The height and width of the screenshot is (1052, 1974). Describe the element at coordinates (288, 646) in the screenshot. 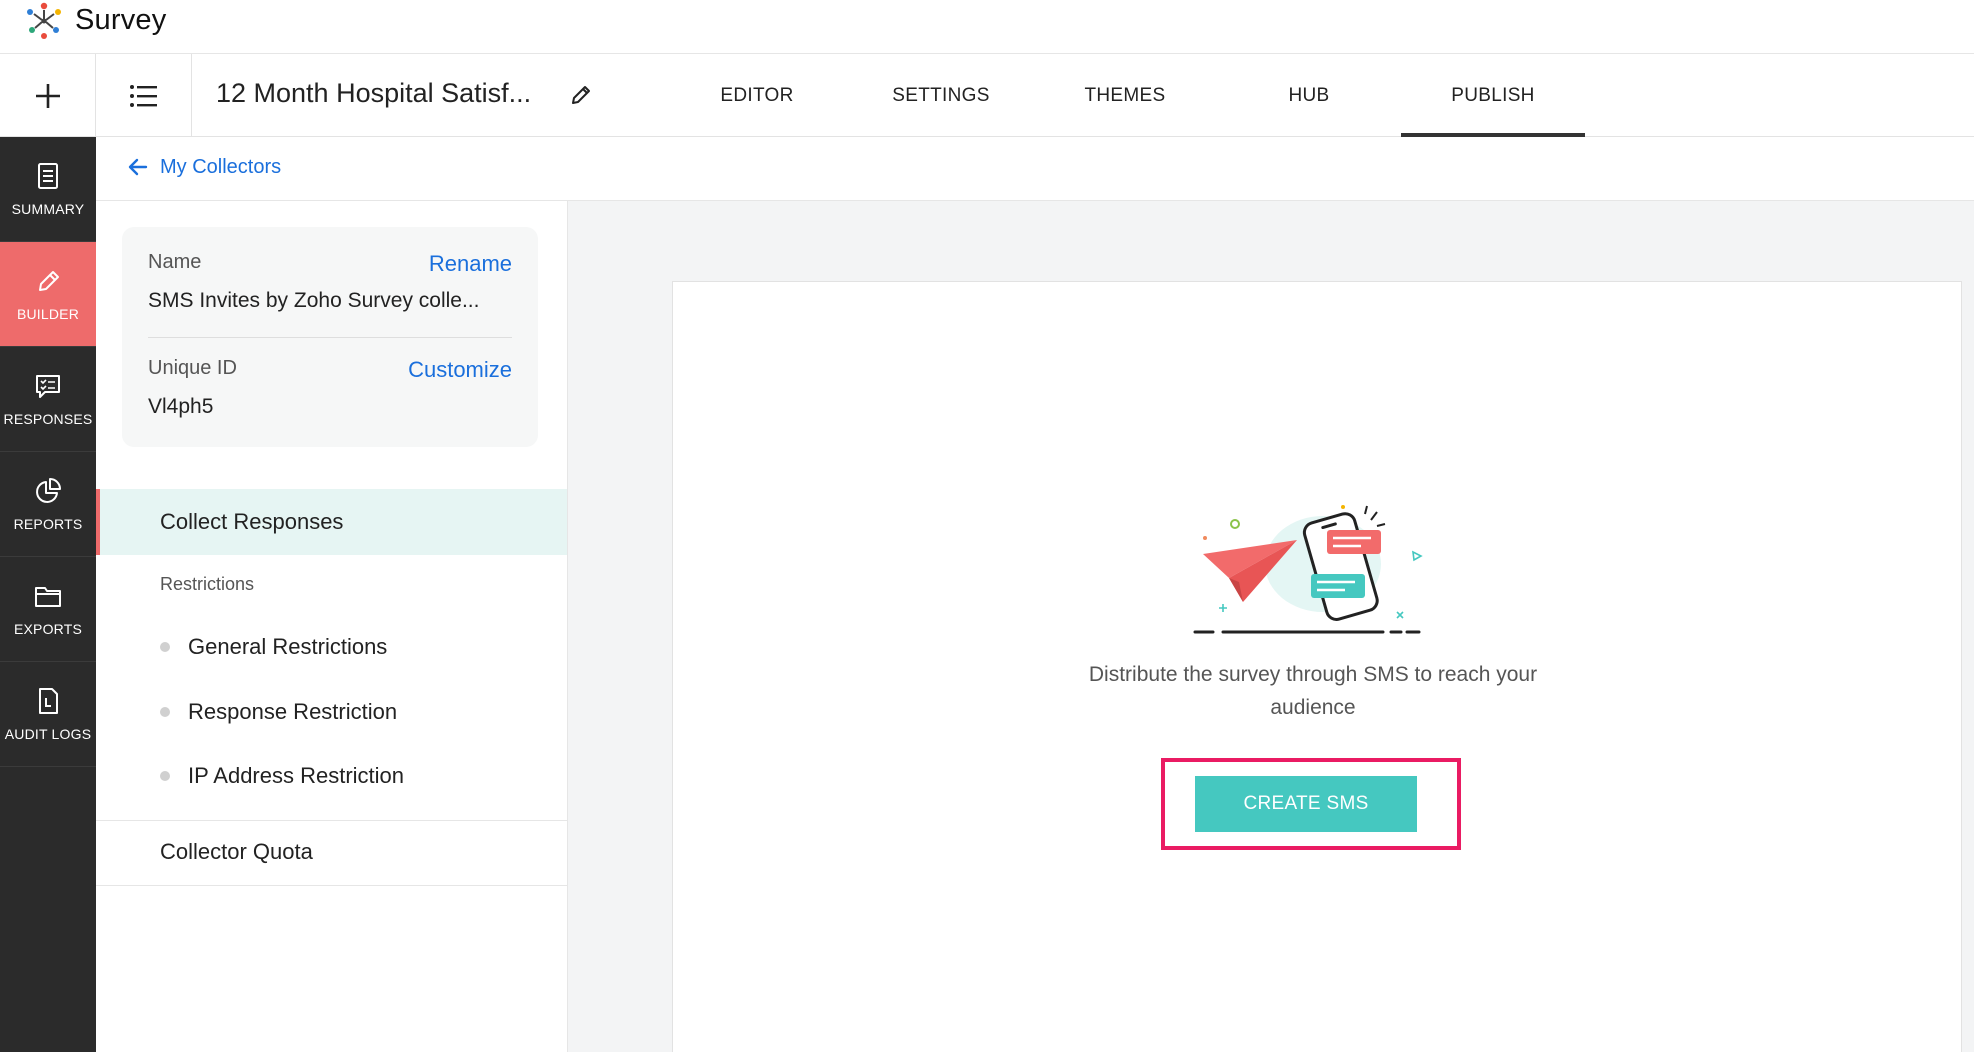

I see `general-restrictions-label: General Restrictions` at that location.